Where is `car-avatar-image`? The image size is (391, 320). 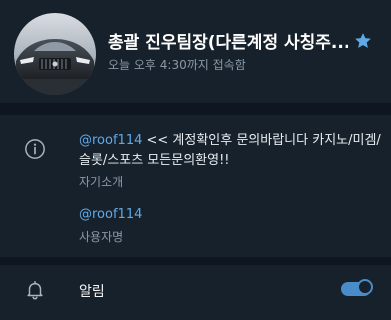 car-avatar-image is located at coordinates (55, 54).